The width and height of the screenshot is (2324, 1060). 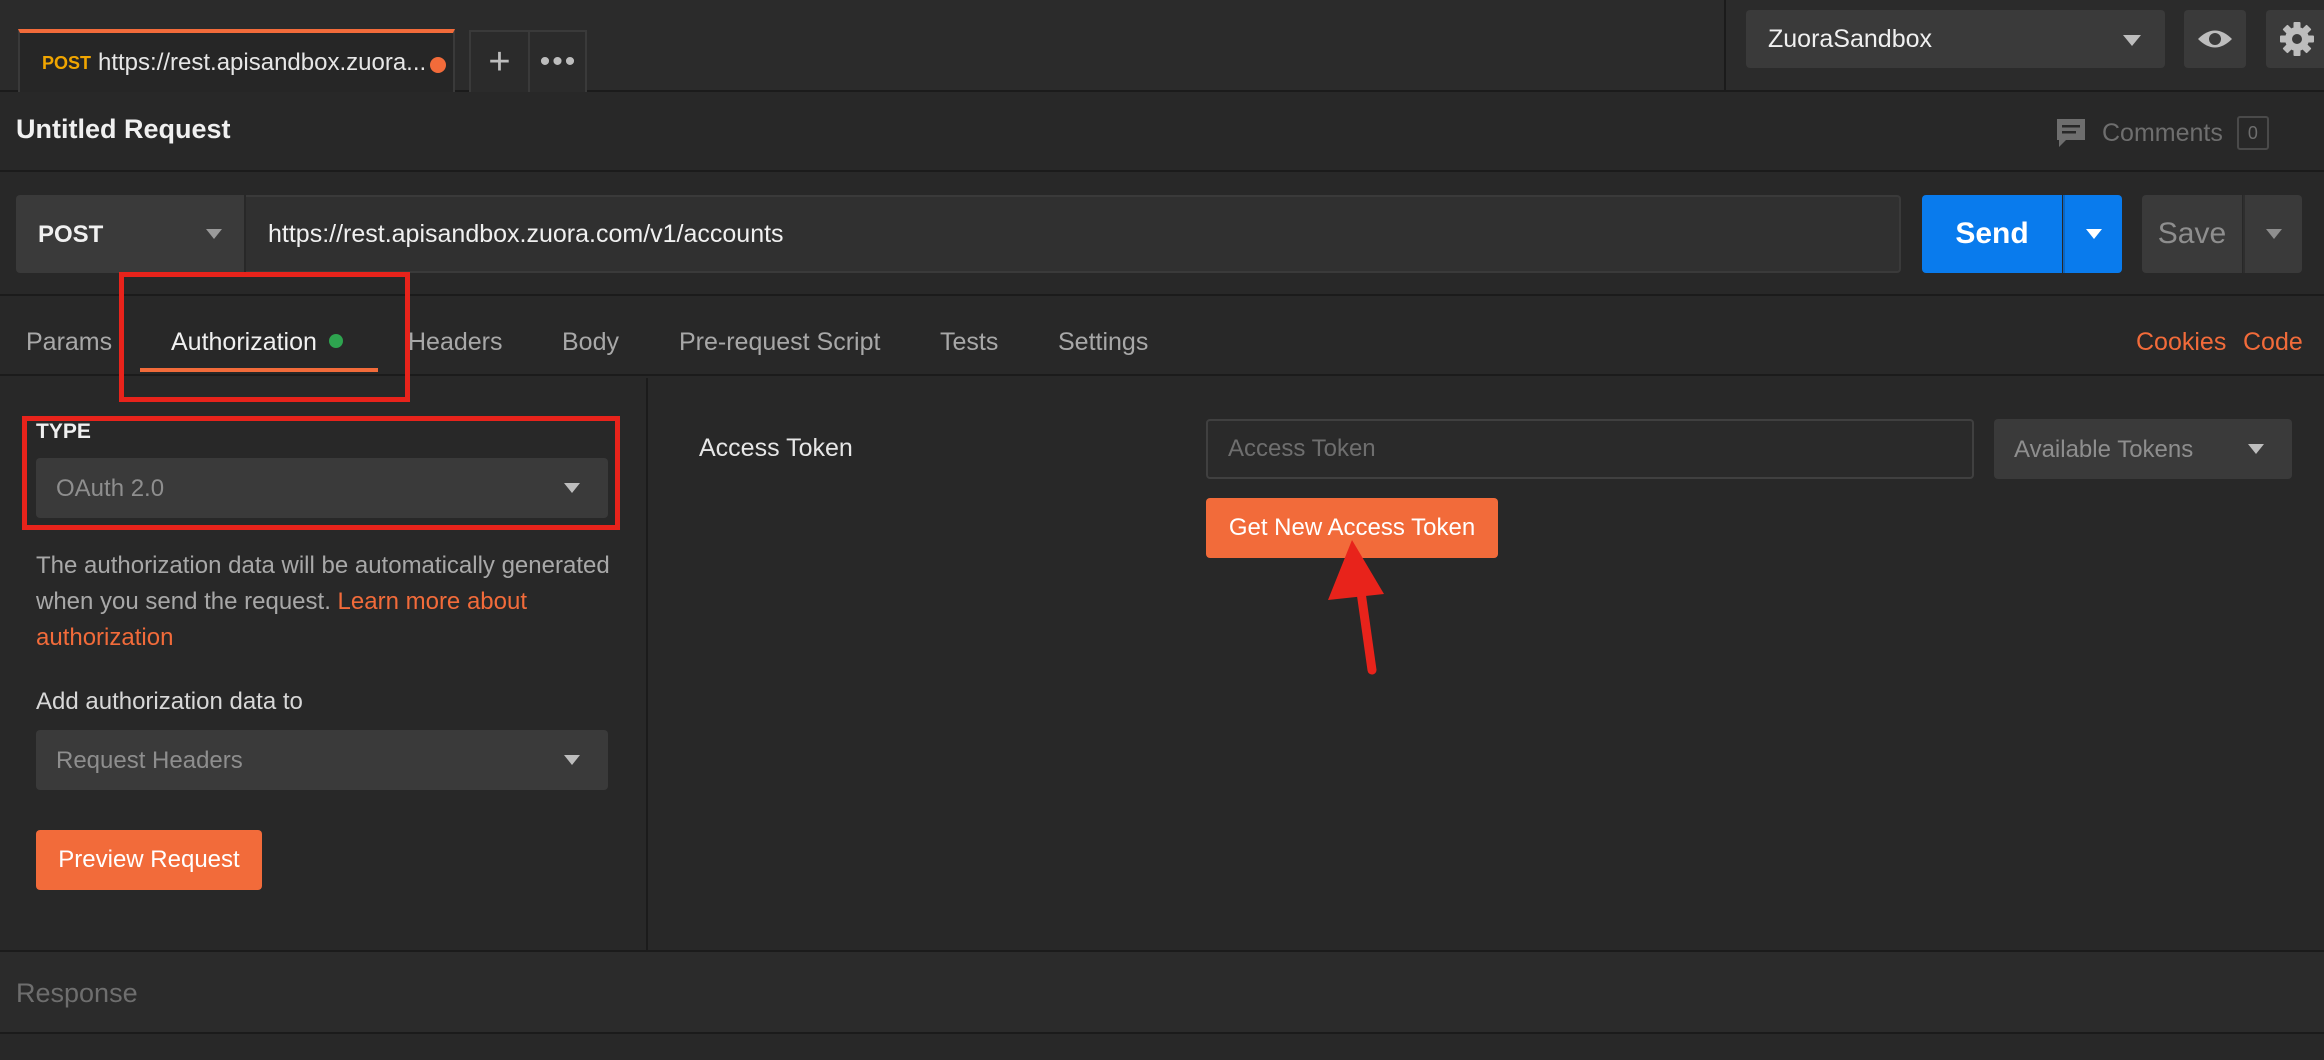 I want to click on environment-quick-look-button, so click(x=2215, y=39).